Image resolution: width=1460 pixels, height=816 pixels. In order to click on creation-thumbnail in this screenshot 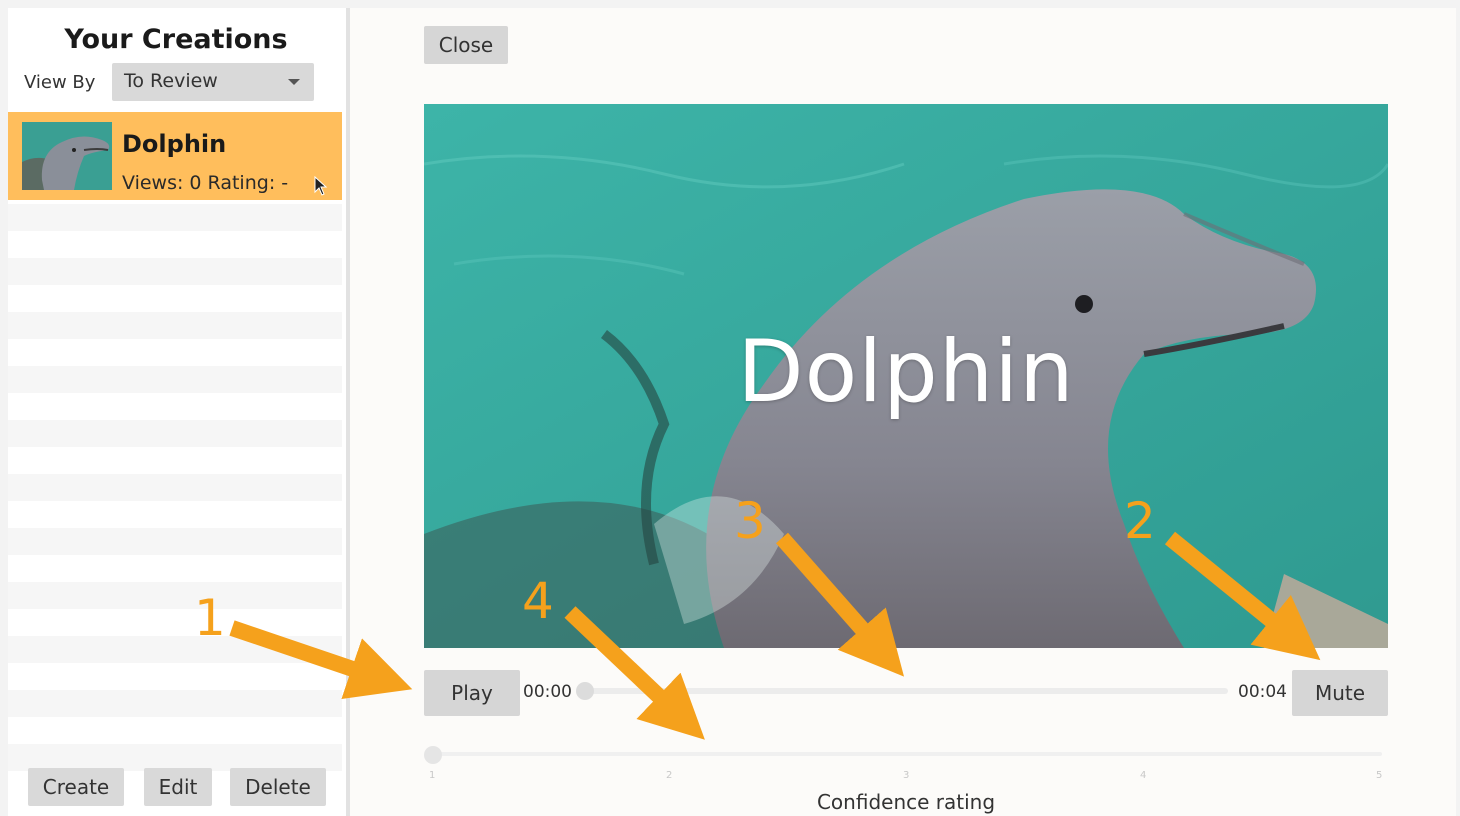, I will do `click(67, 156)`.